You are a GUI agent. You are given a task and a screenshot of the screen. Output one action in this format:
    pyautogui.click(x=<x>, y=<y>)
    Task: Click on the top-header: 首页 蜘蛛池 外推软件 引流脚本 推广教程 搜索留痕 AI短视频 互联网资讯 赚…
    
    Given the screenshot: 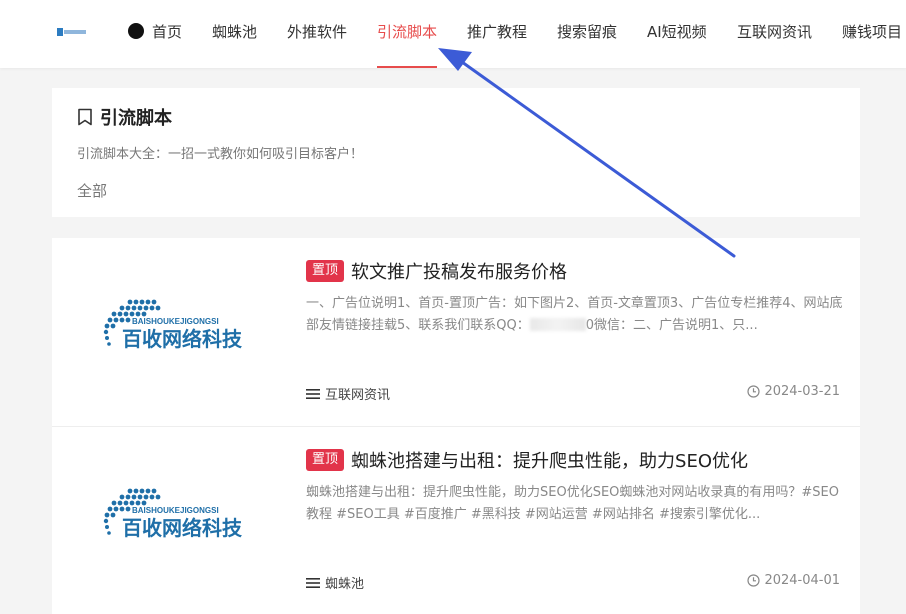 What is the action you would take?
    pyautogui.click(x=453, y=34)
    